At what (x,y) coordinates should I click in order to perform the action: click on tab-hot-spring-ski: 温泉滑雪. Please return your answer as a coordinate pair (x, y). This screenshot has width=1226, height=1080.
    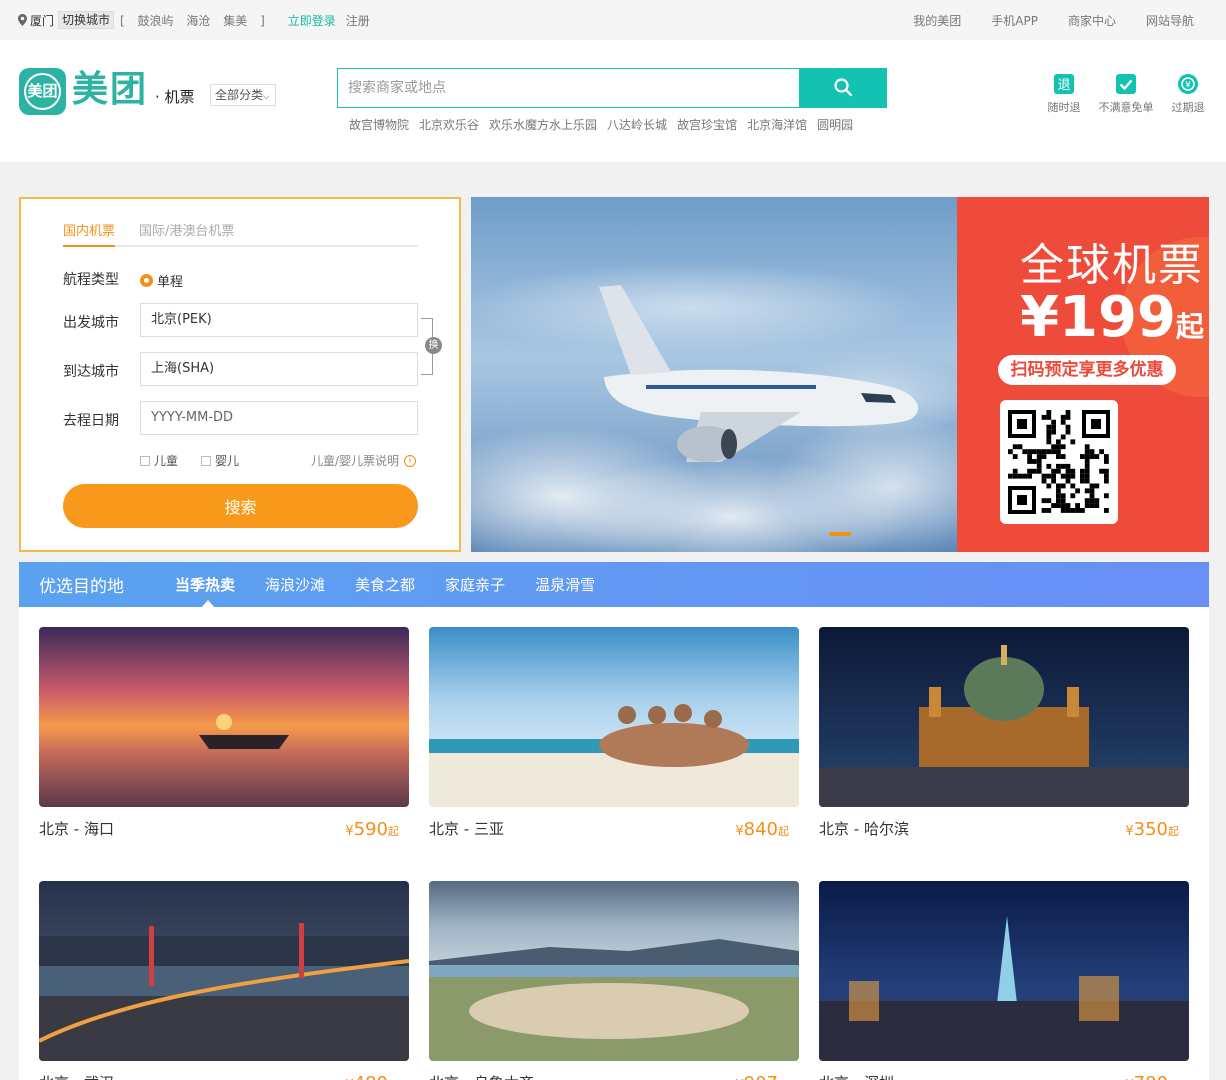
    Looking at the image, I should click on (565, 584).